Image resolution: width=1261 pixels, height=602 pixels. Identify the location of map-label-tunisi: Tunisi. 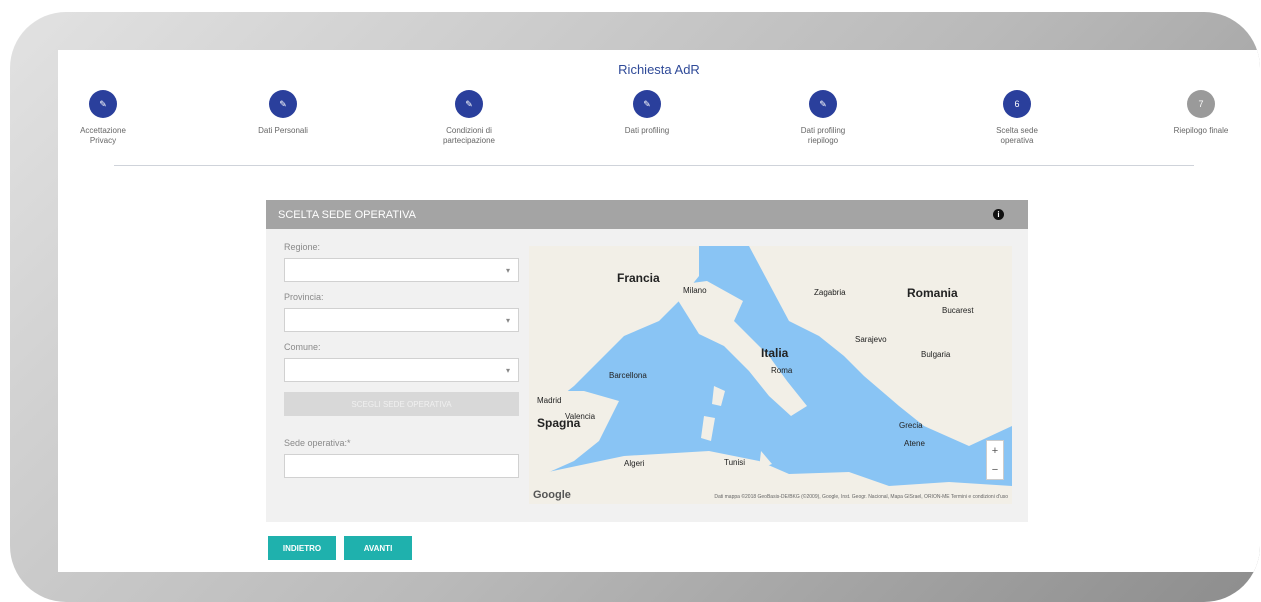
(735, 462).